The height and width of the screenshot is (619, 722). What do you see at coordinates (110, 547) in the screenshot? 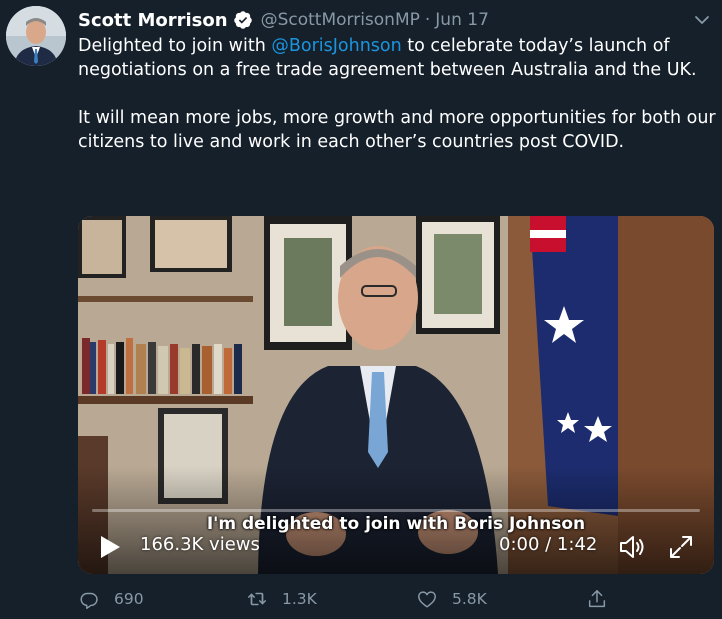
I see `play-icon` at bounding box center [110, 547].